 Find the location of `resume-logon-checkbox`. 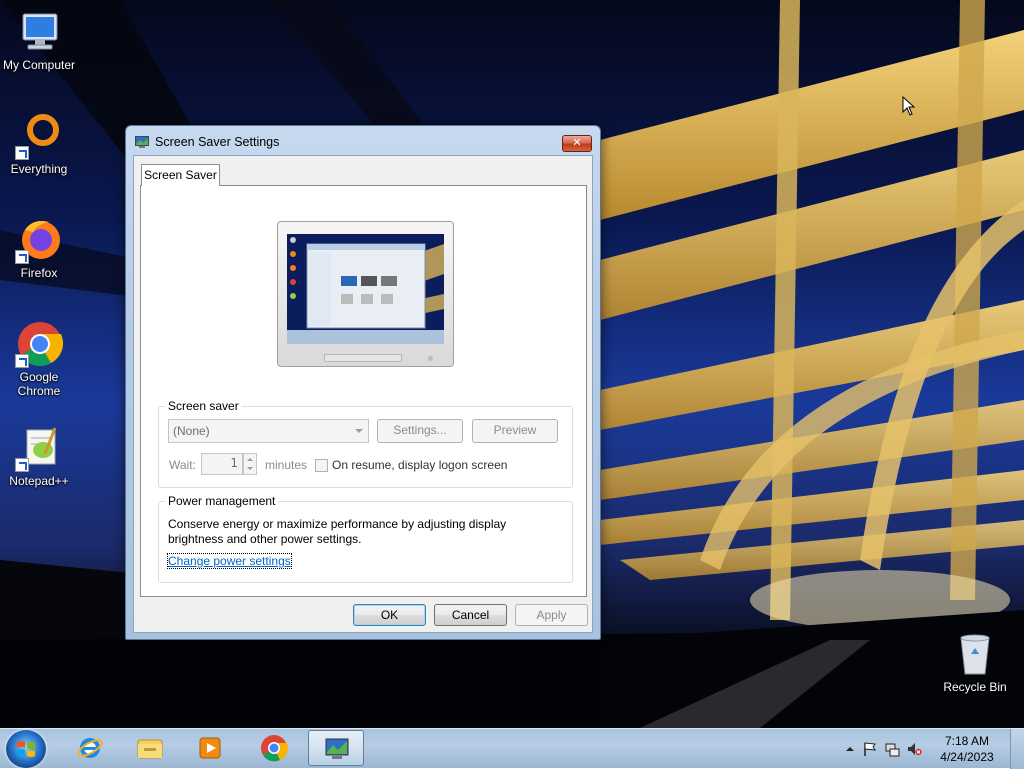

resume-logon-checkbox is located at coordinates (321, 465).